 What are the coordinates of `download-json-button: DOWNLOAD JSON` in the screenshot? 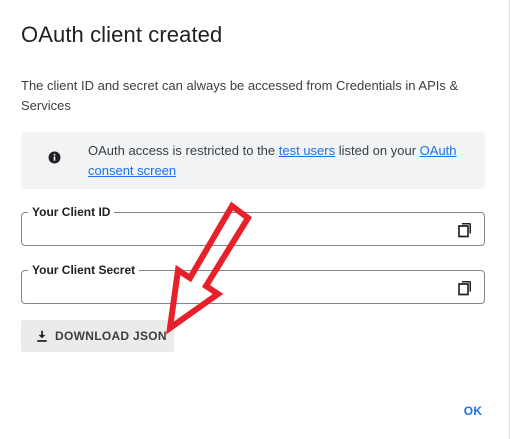 It's located at (97, 336).